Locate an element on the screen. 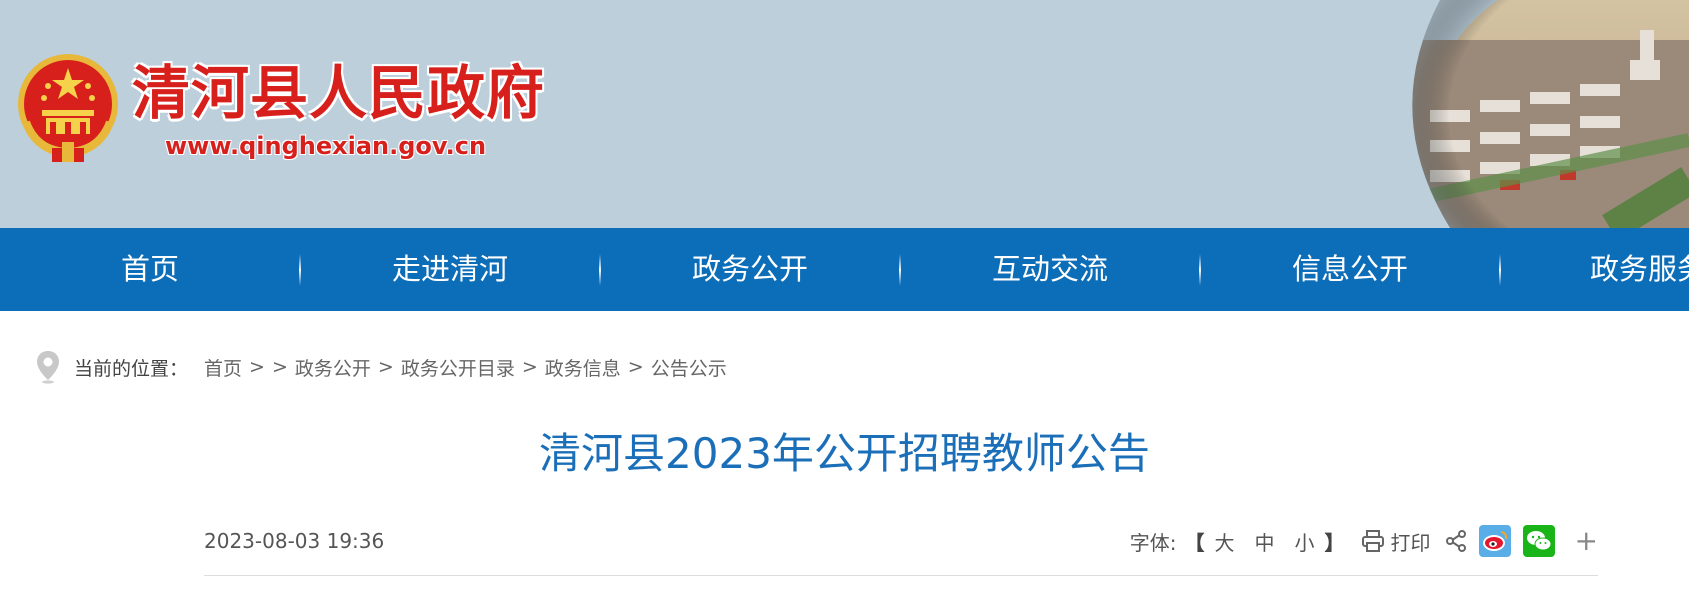 The image size is (1689, 589). nav-item-about: 走进清河 is located at coordinates (450, 269).